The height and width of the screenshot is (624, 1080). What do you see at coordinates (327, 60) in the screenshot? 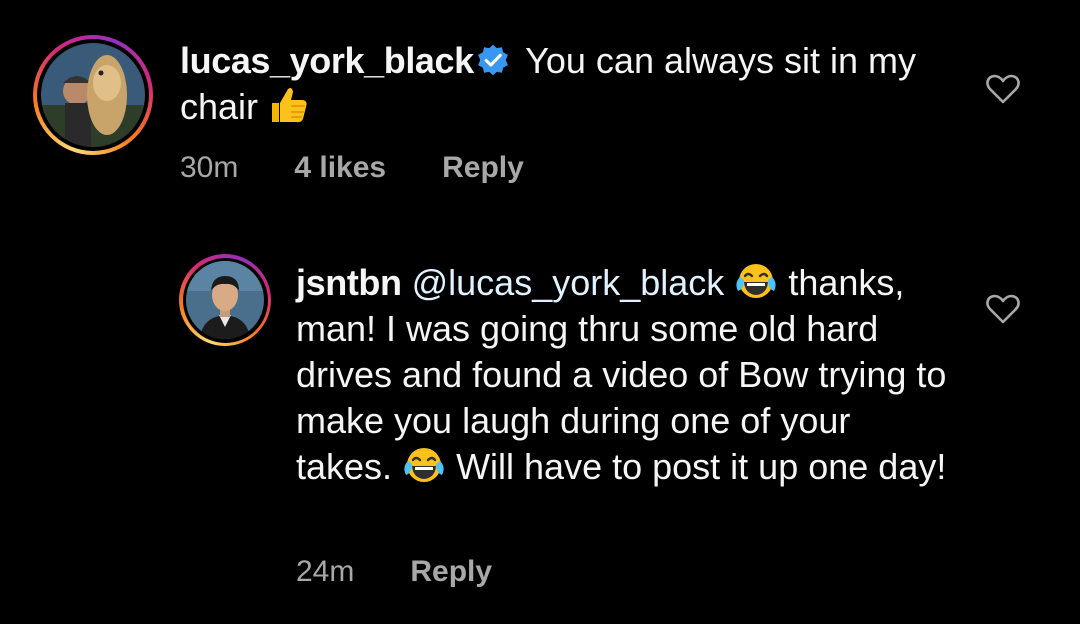
I see `username: lucas_york_black` at bounding box center [327, 60].